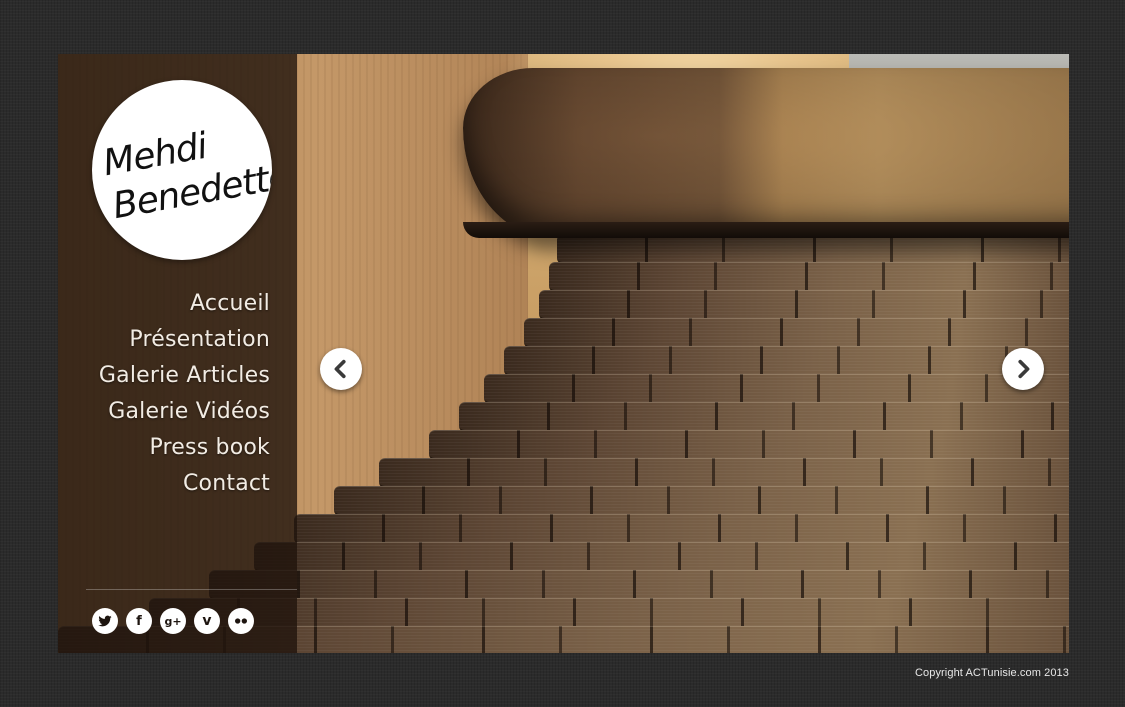 The height and width of the screenshot is (707, 1125). Describe the element at coordinates (199, 339) in the screenshot. I see `nav-link-presentation: Présentation` at that location.